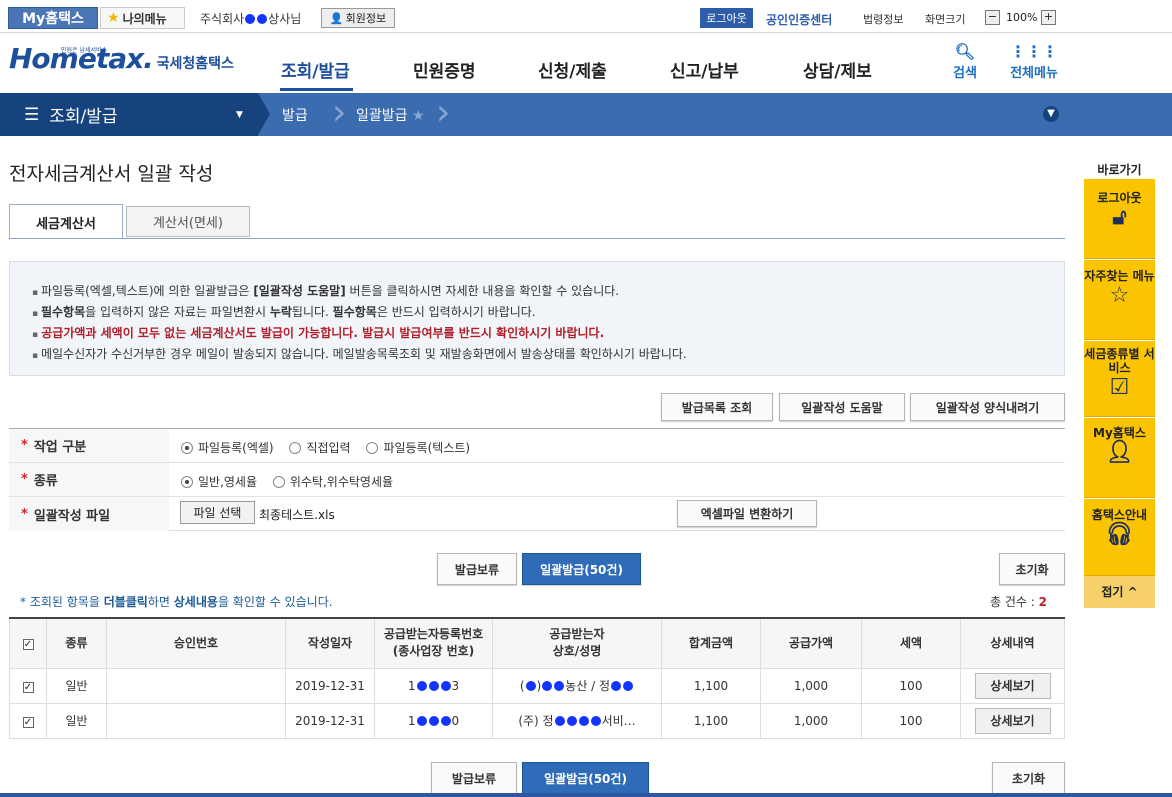 Image resolution: width=1172 pixels, height=797 pixels. What do you see at coordinates (585, 778) in the screenshot?
I see `batch-issue-button-bottom: 일괄발급(50건)` at bounding box center [585, 778].